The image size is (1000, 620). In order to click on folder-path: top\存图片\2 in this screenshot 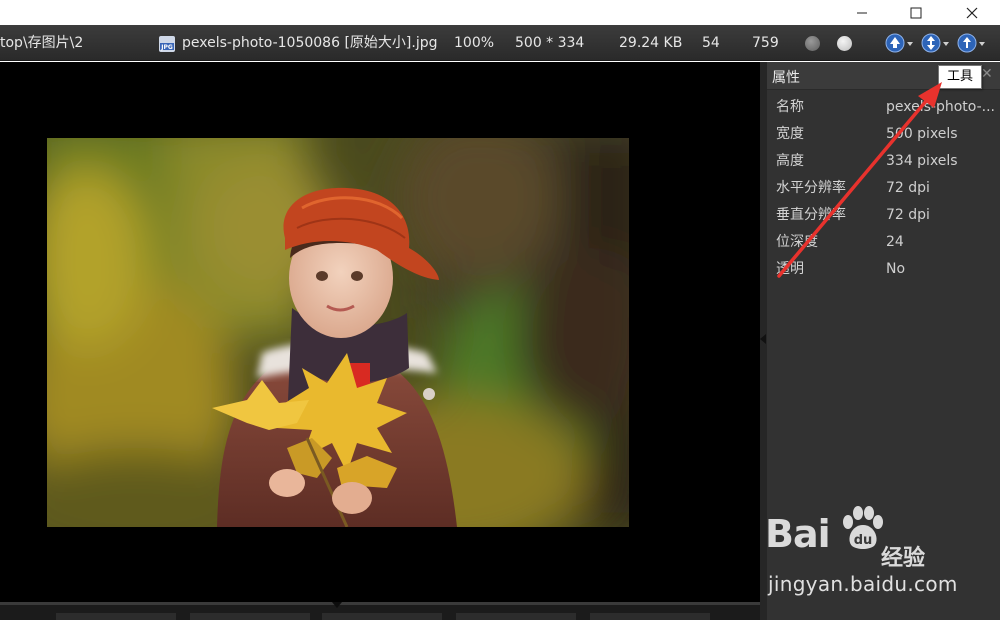, I will do `click(41, 43)`.